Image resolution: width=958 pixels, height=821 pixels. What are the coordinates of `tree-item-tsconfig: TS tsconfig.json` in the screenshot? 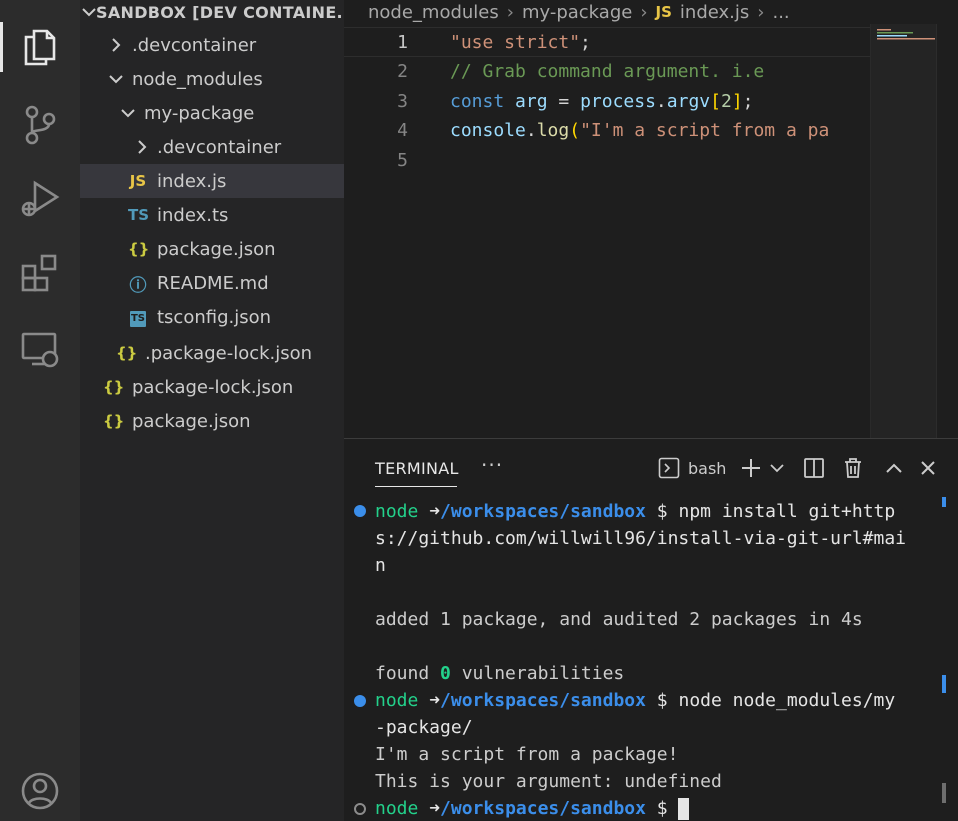 It's located at (212, 317).